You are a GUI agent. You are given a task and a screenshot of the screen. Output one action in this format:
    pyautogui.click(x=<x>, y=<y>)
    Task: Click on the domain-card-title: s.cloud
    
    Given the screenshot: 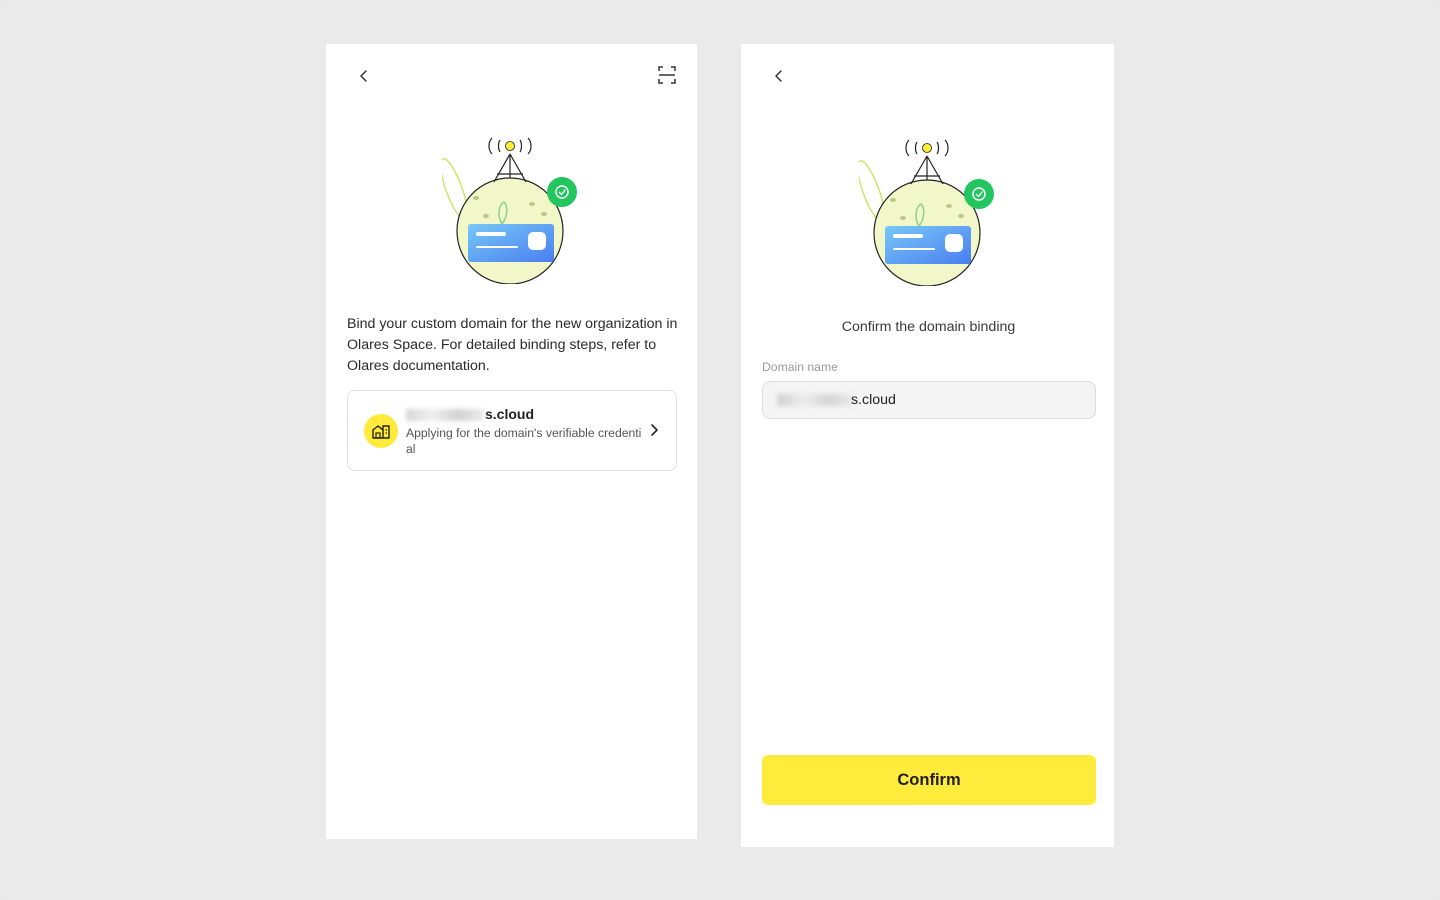 What is the action you would take?
    pyautogui.click(x=470, y=414)
    